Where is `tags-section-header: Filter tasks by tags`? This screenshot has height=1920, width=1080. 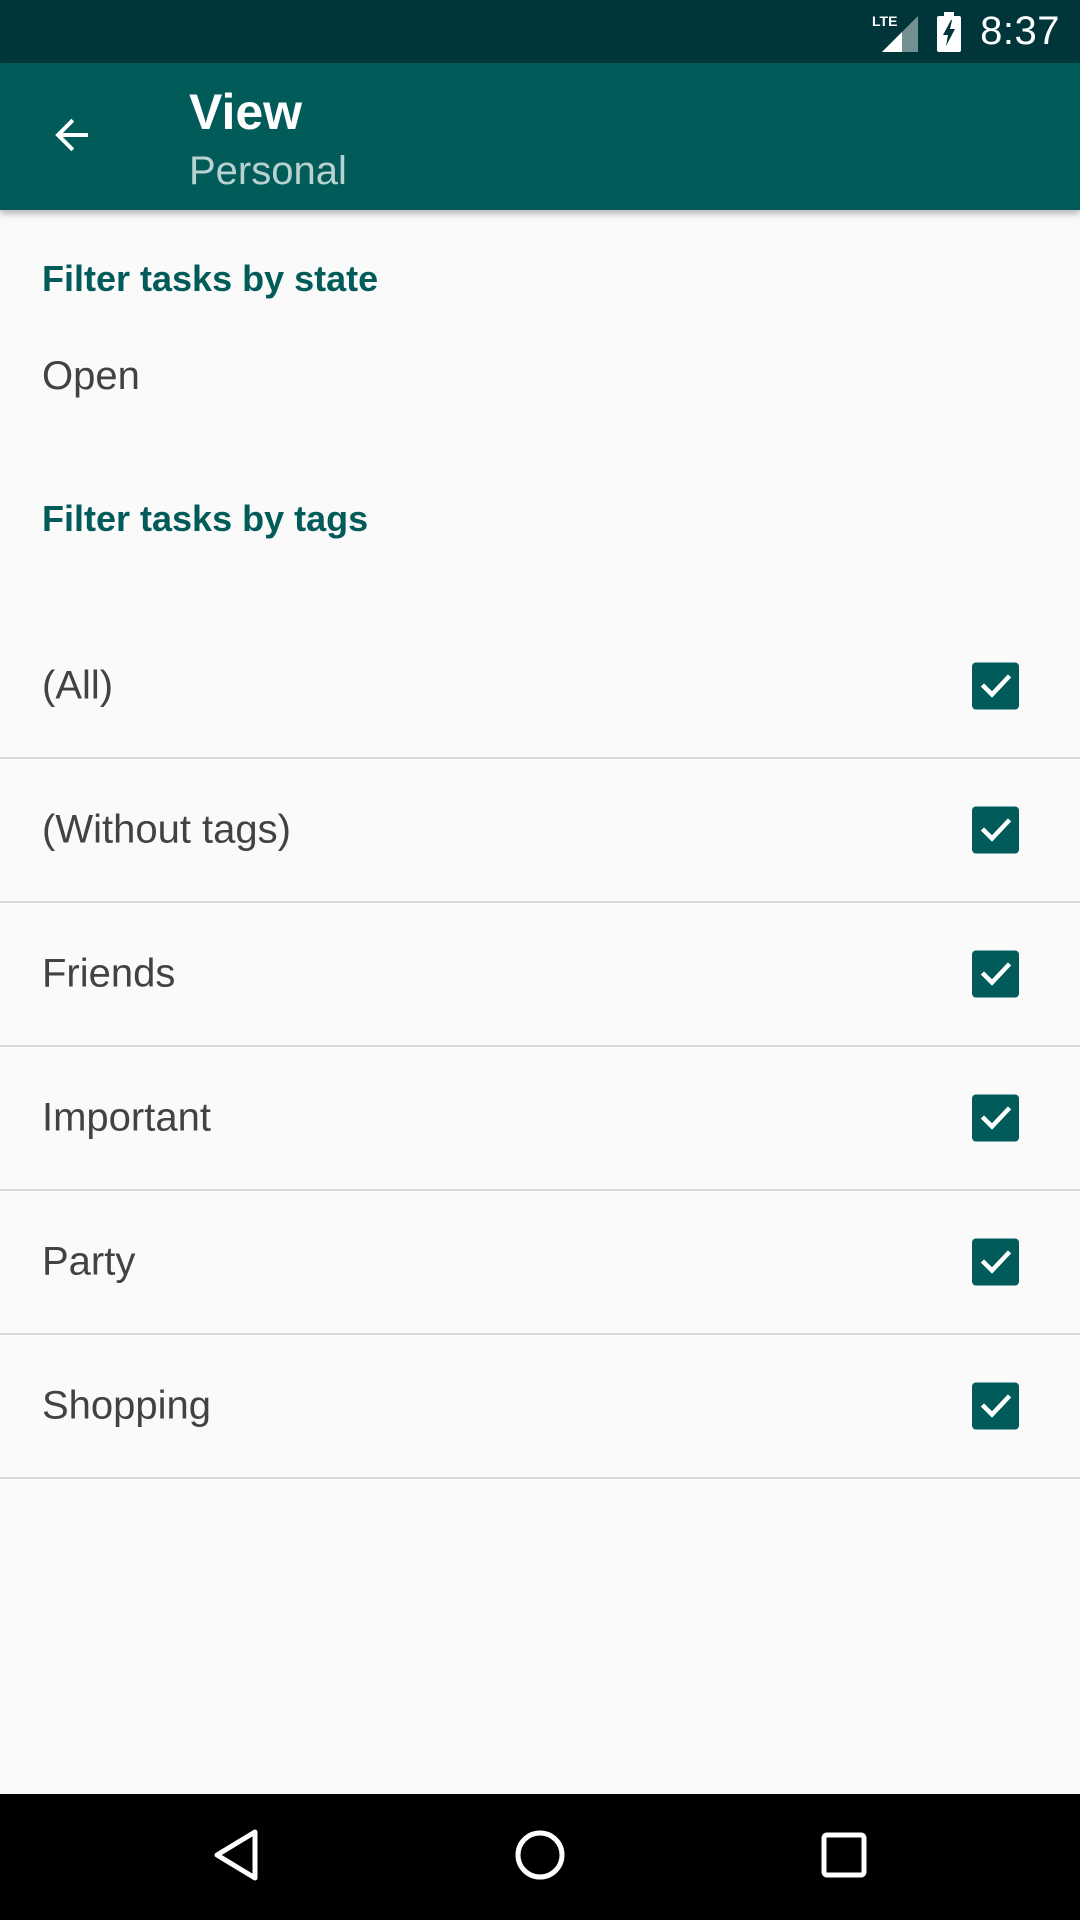 tags-section-header: Filter tasks by tags is located at coordinates (205, 518).